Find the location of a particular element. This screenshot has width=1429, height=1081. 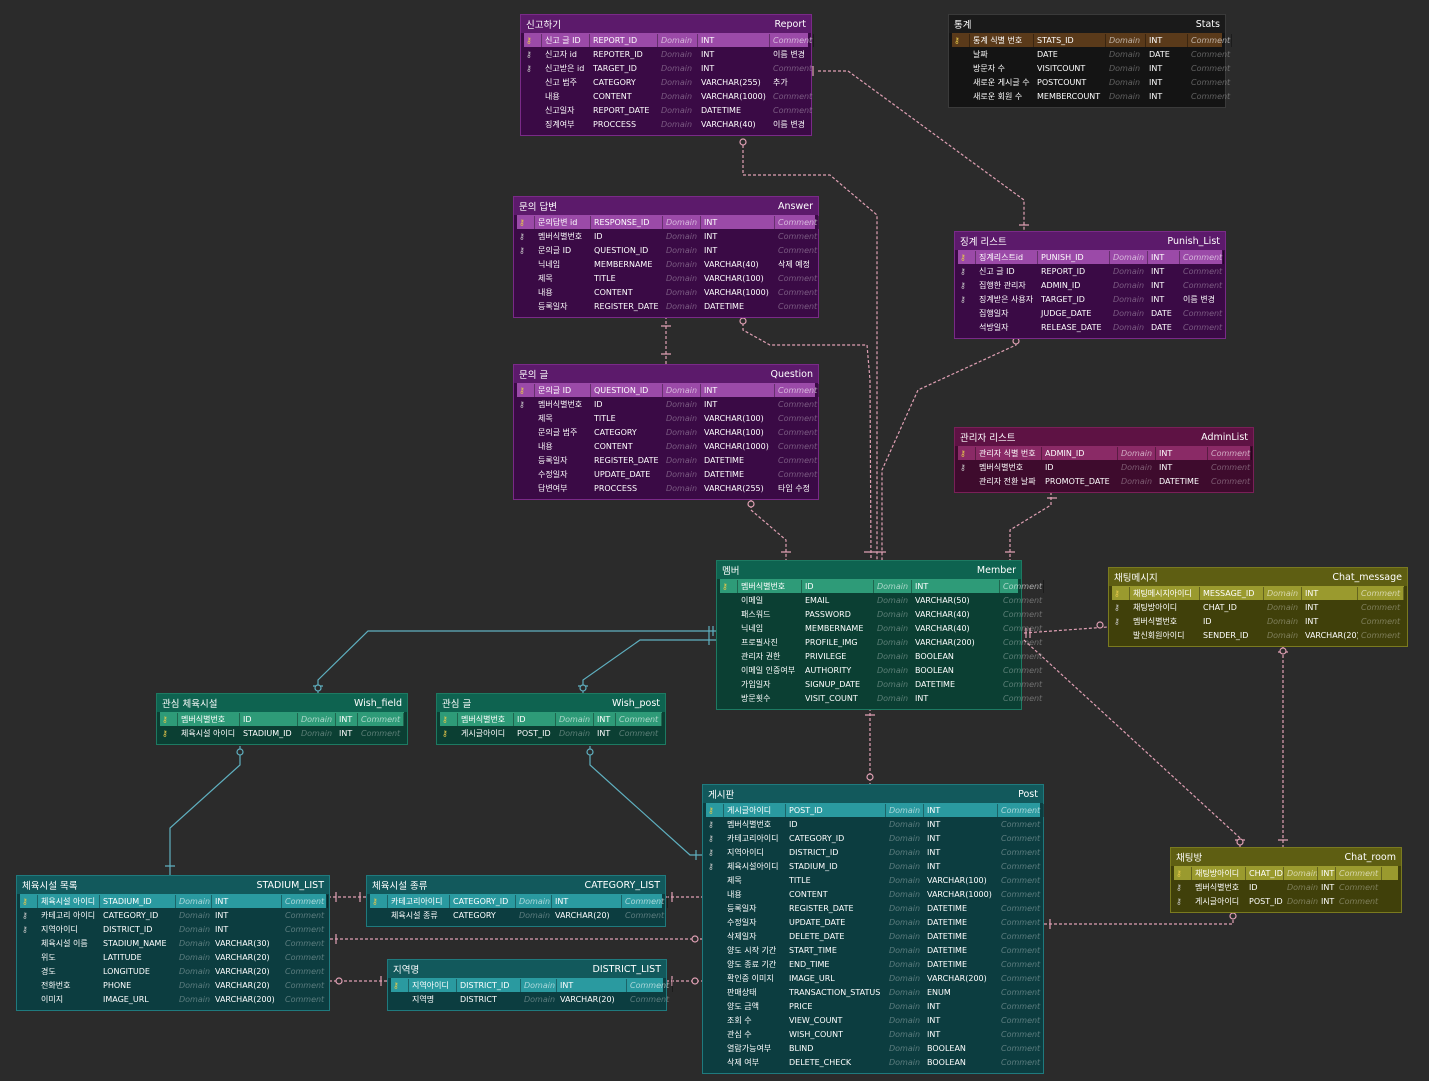

table-header: 멤버 Member is located at coordinates (869, 570).